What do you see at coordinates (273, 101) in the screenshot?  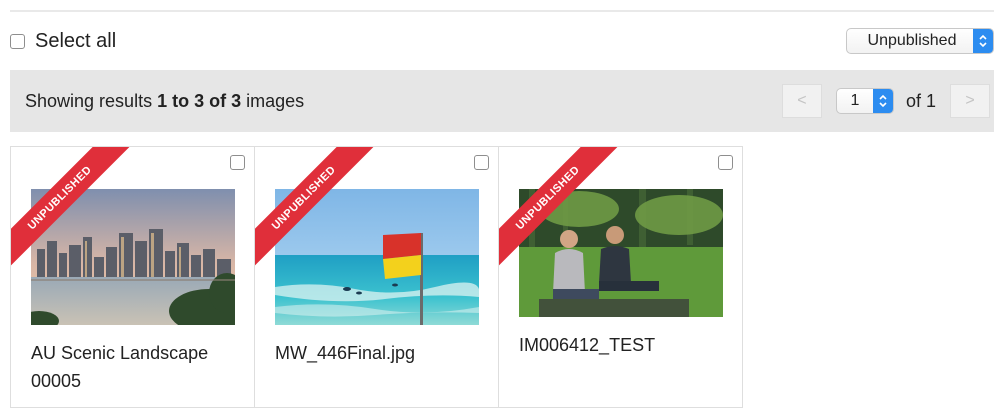 I see `results-suffix: images` at bounding box center [273, 101].